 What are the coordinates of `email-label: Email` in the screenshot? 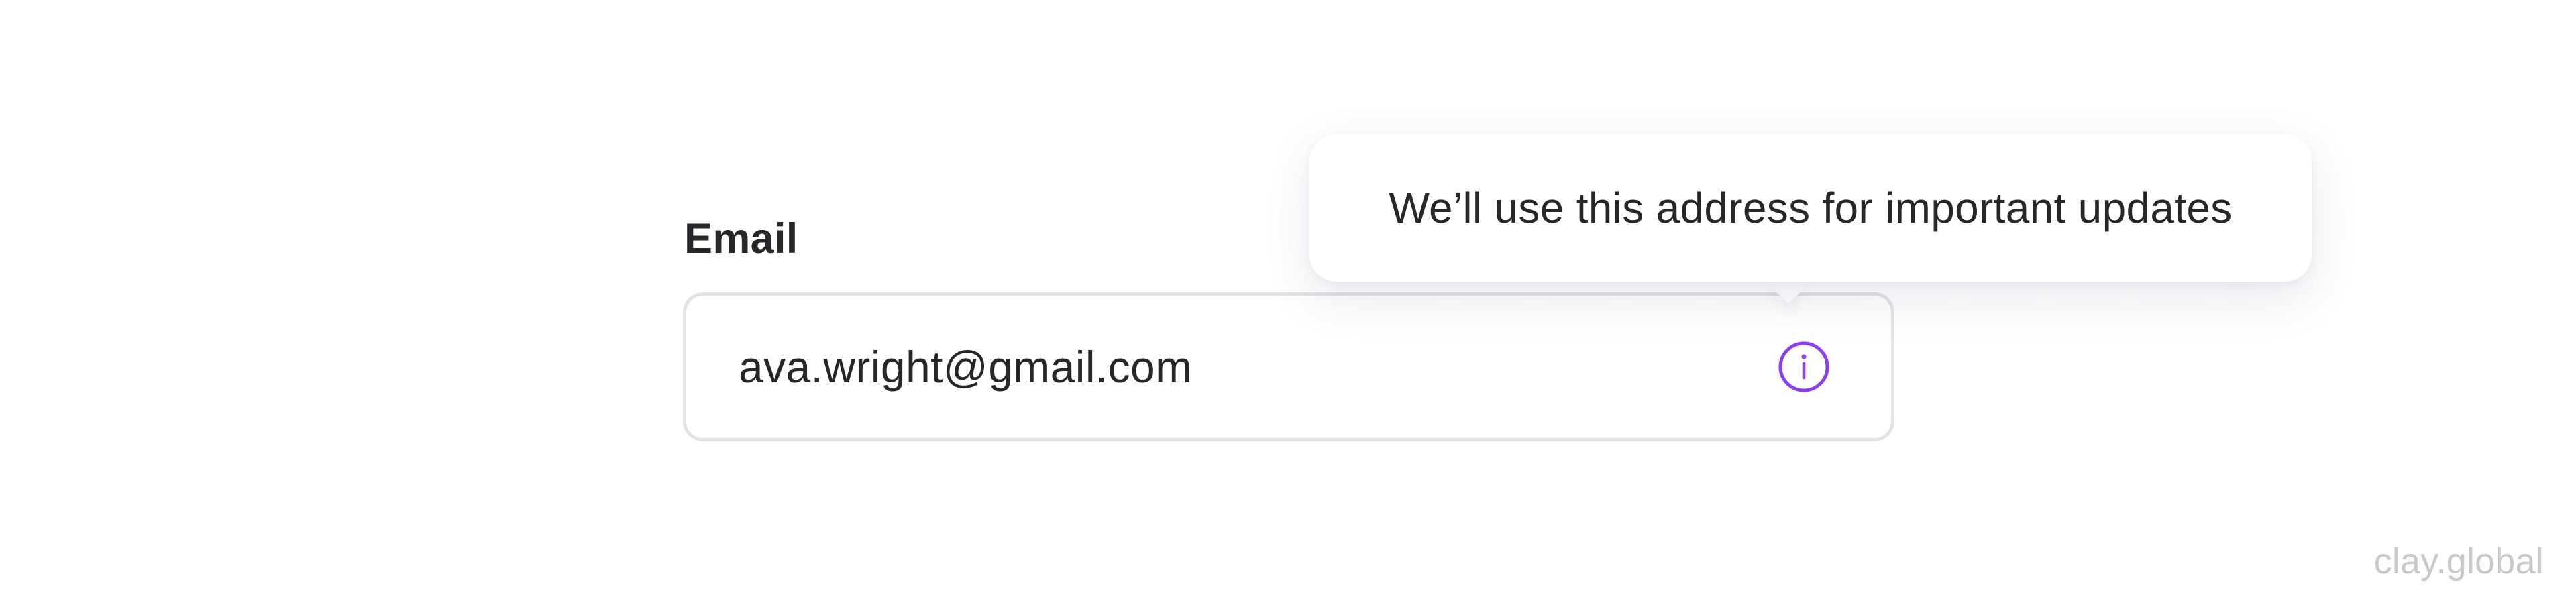 It's located at (741, 239).